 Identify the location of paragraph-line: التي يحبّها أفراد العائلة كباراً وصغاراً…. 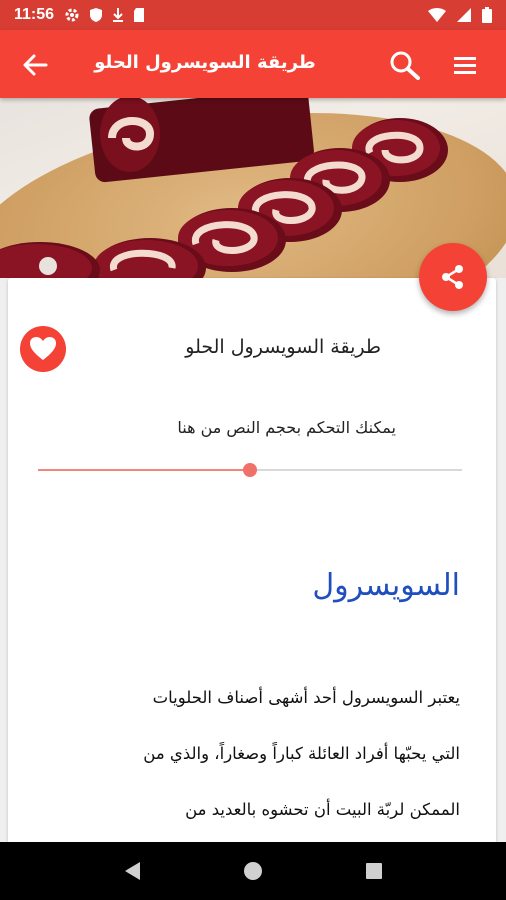
(301, 753).